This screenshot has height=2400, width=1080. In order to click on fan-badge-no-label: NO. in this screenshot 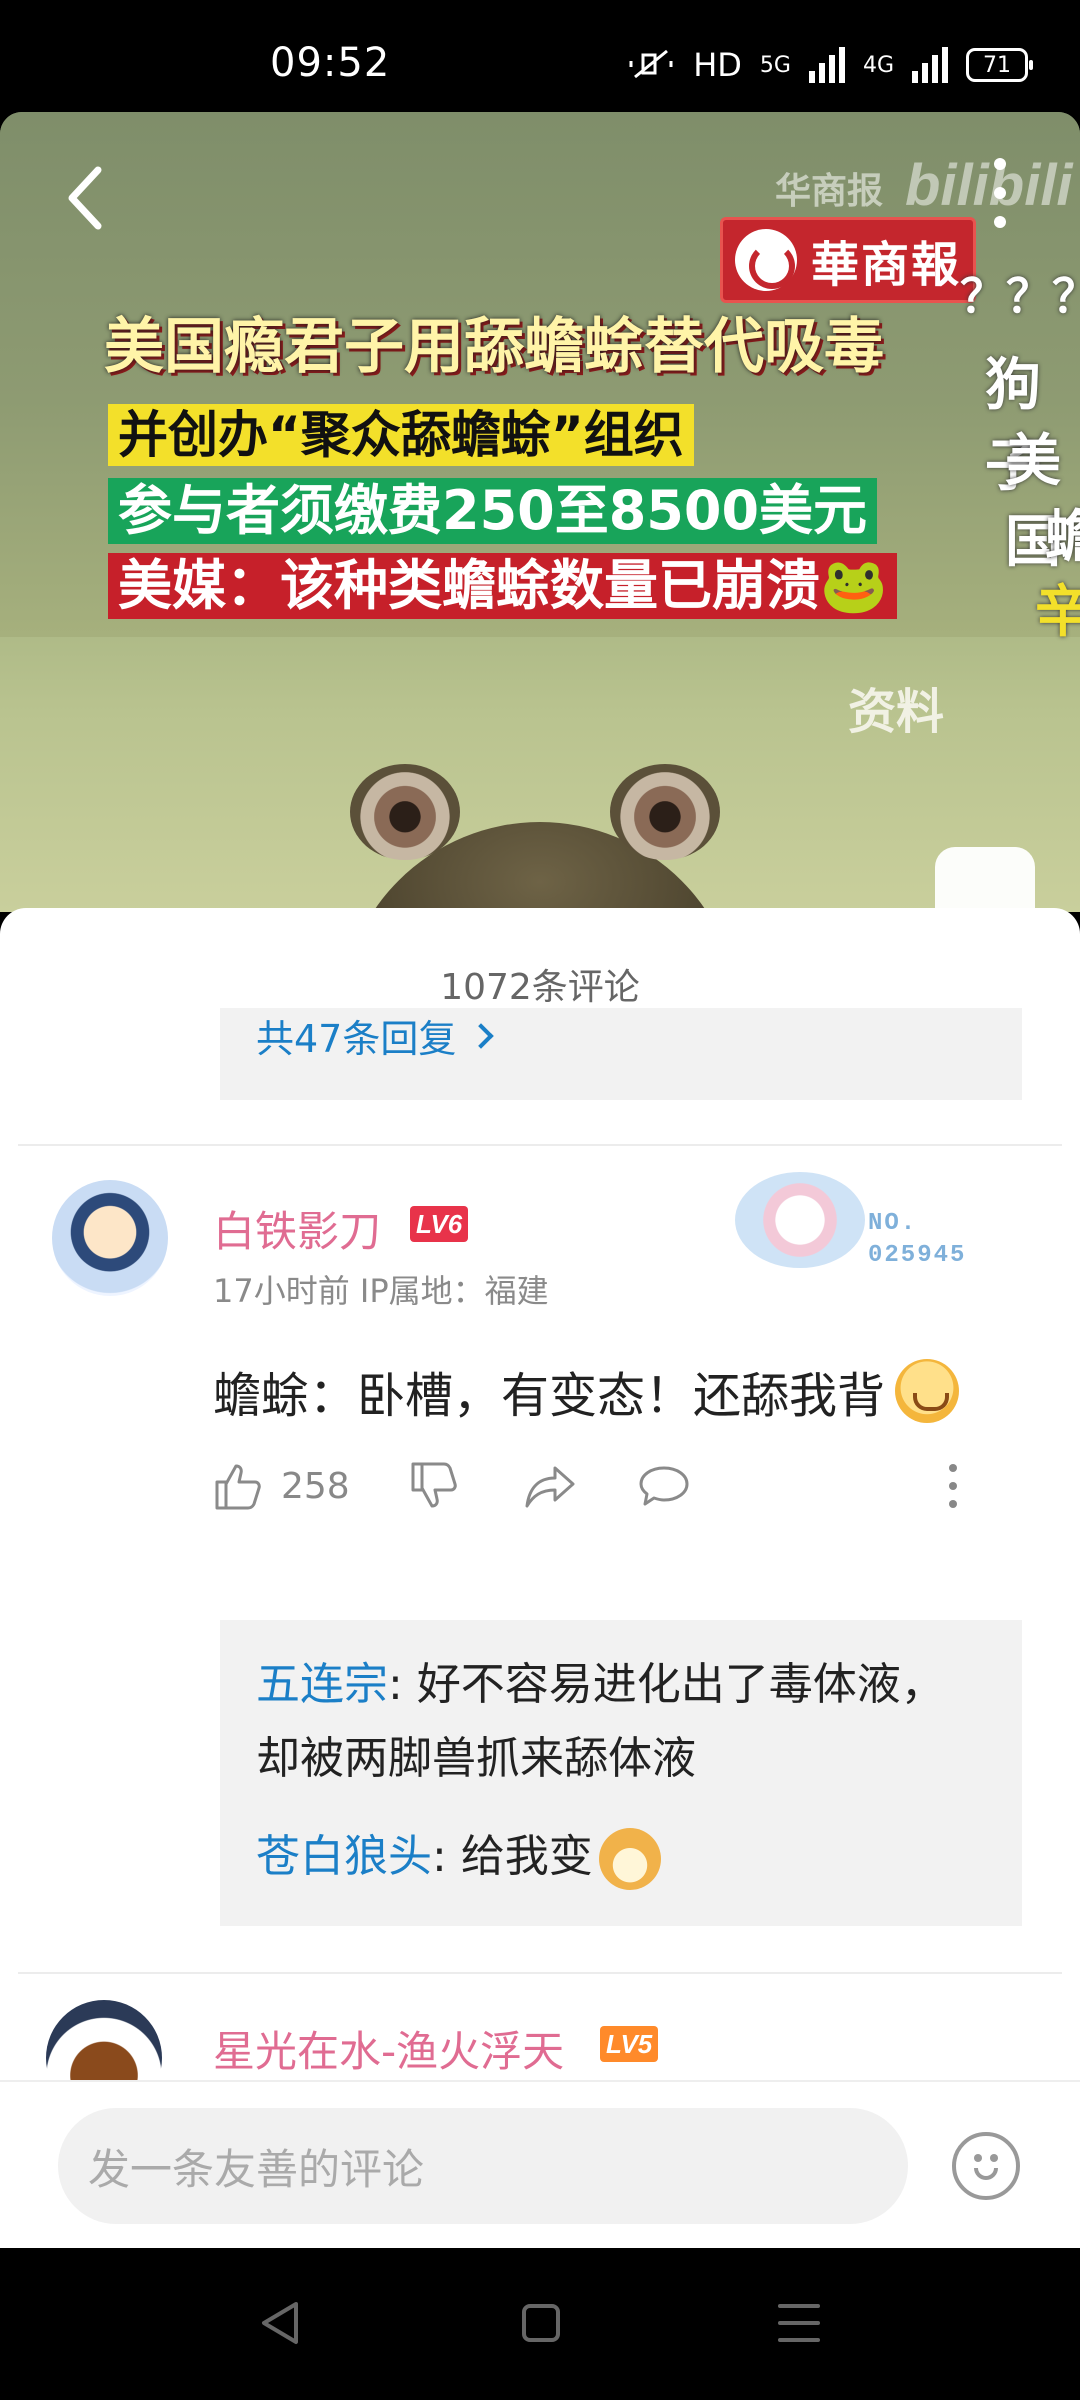, I will do `click(893, 1223)`.